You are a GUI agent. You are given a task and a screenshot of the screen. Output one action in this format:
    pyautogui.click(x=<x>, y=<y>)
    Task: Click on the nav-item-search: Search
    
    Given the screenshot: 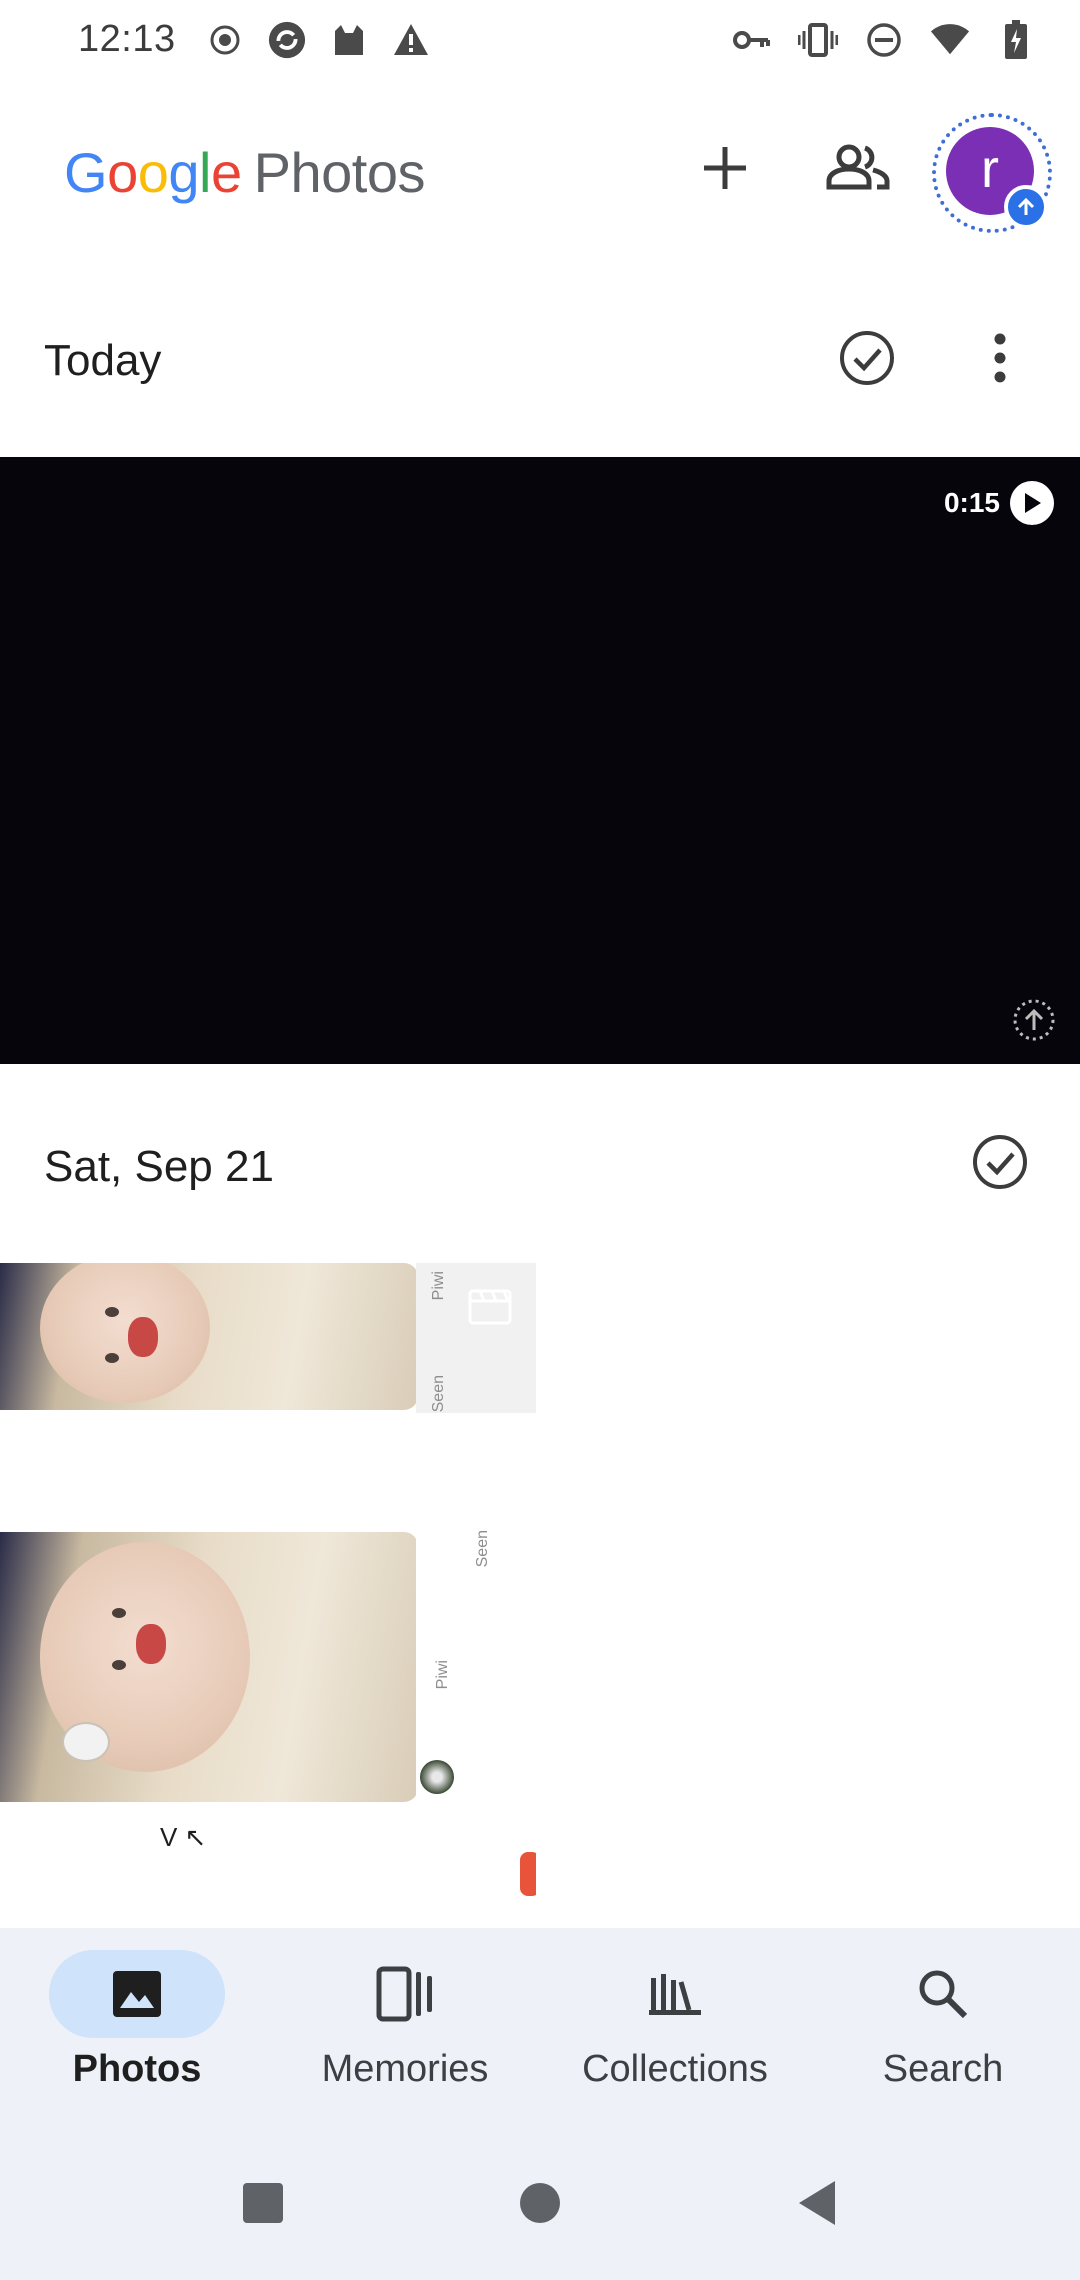 What is the action you would take?
    pyautogui.click(x=943, y=2028)
    